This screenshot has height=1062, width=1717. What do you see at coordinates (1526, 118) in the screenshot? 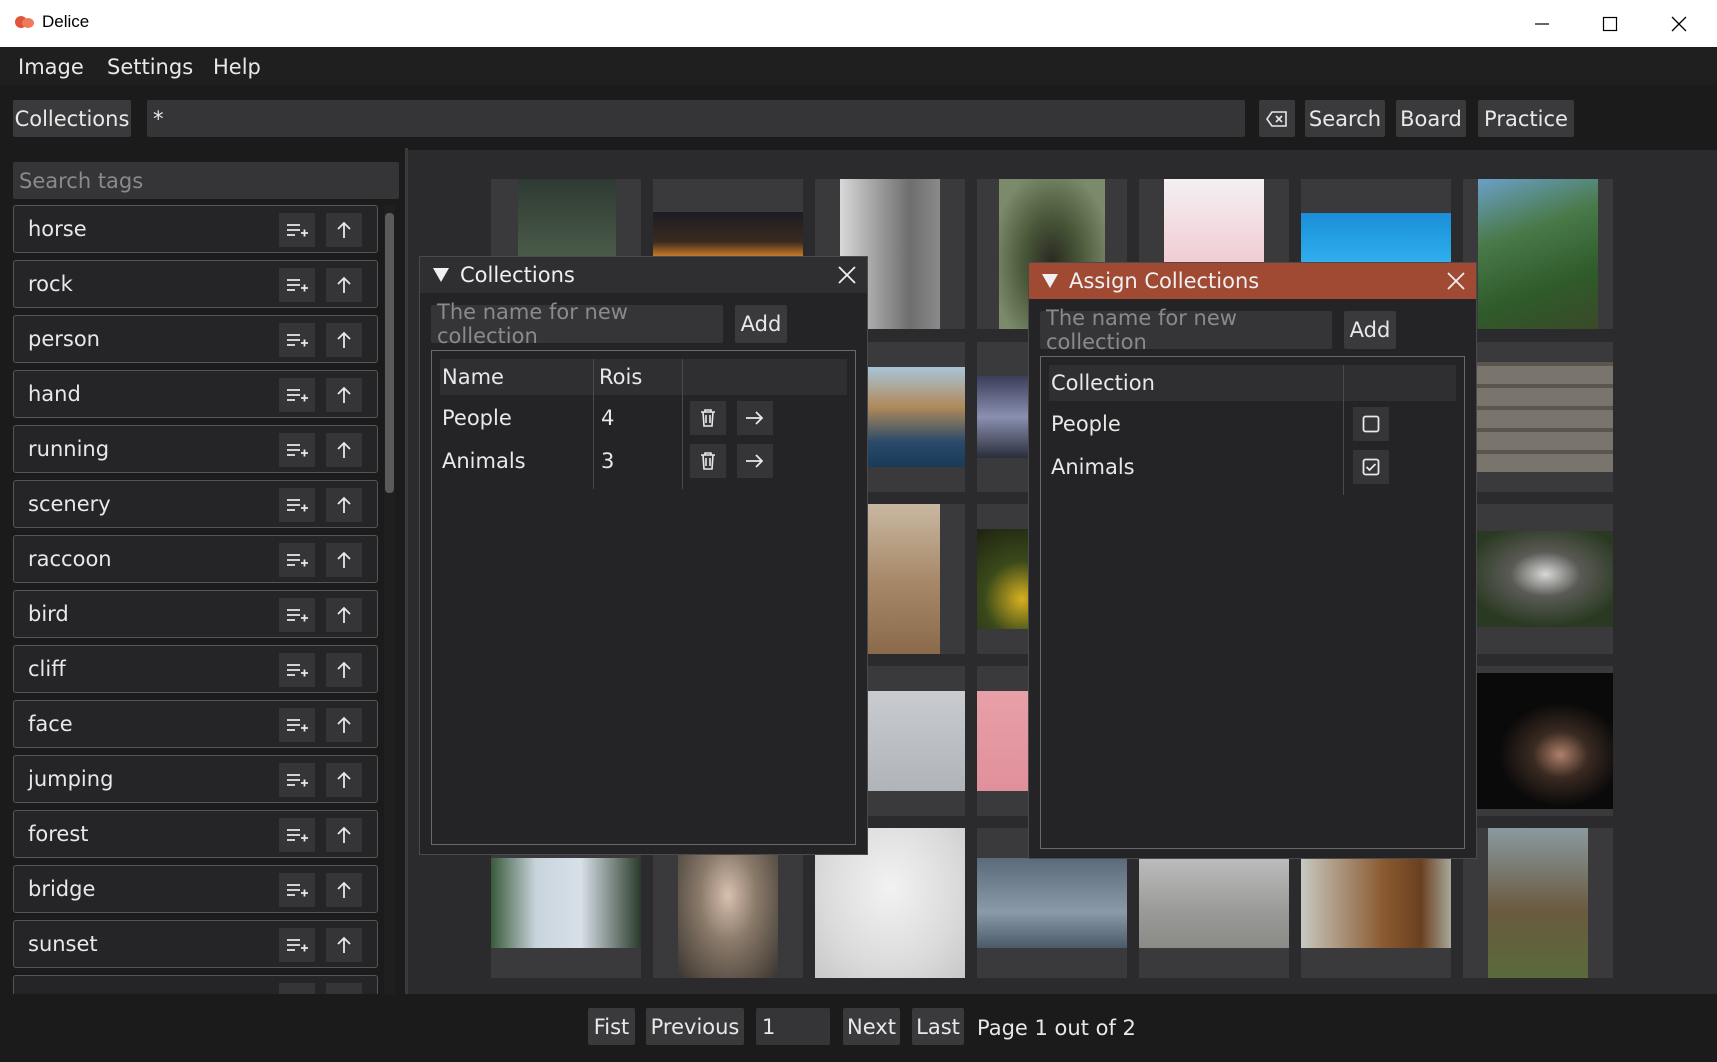
I see `practice-button: Practice` at bounding box center [1526, 118].